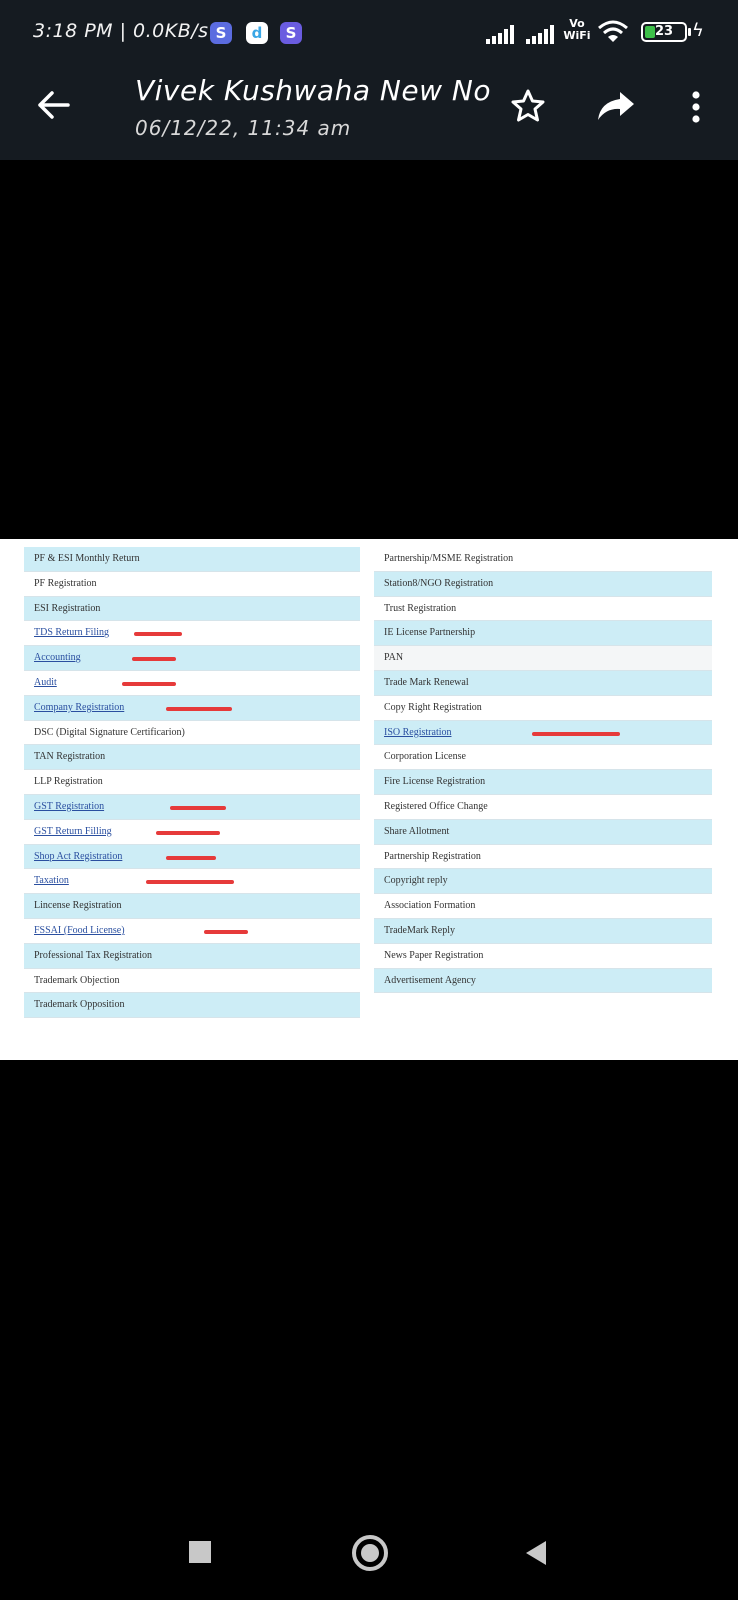  What do you see at coordinates (78, 856) in the screenshot?
I see `service-label: Shop Act Registration` at bounding box center [78, 856].